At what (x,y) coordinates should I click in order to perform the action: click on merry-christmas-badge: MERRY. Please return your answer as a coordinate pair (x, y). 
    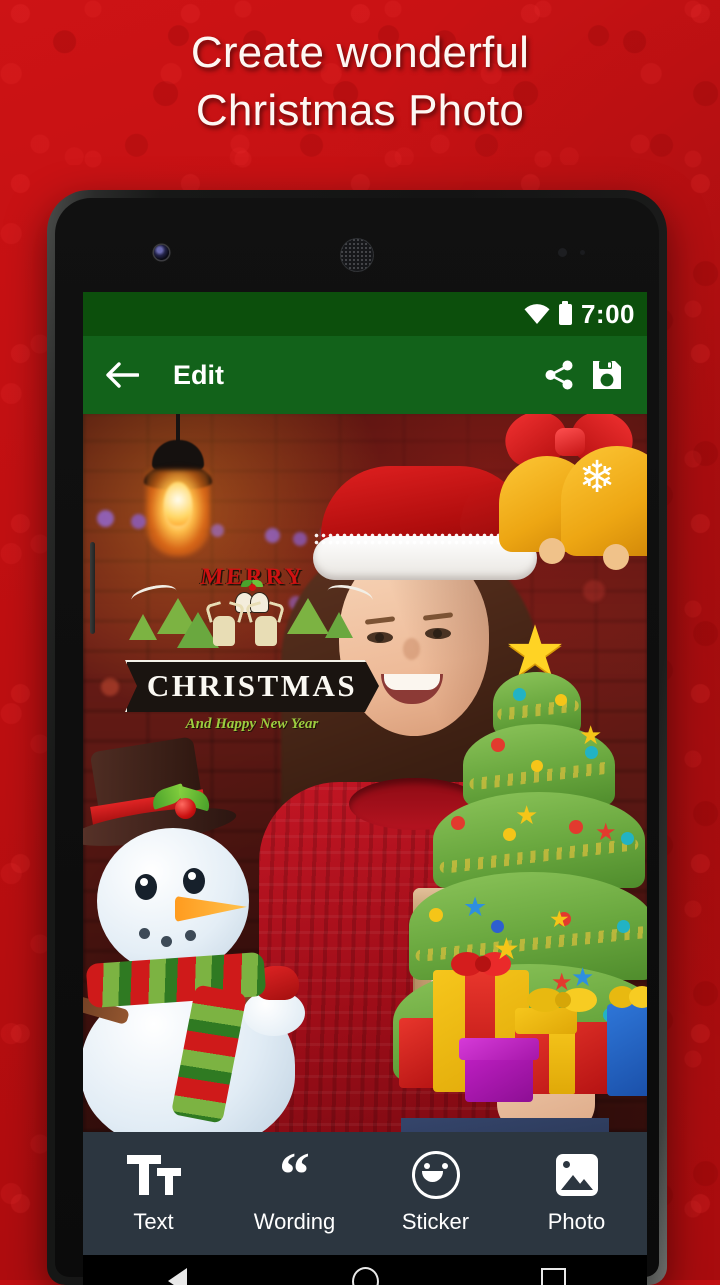
    Looking at the image, I should click on (252, 654).